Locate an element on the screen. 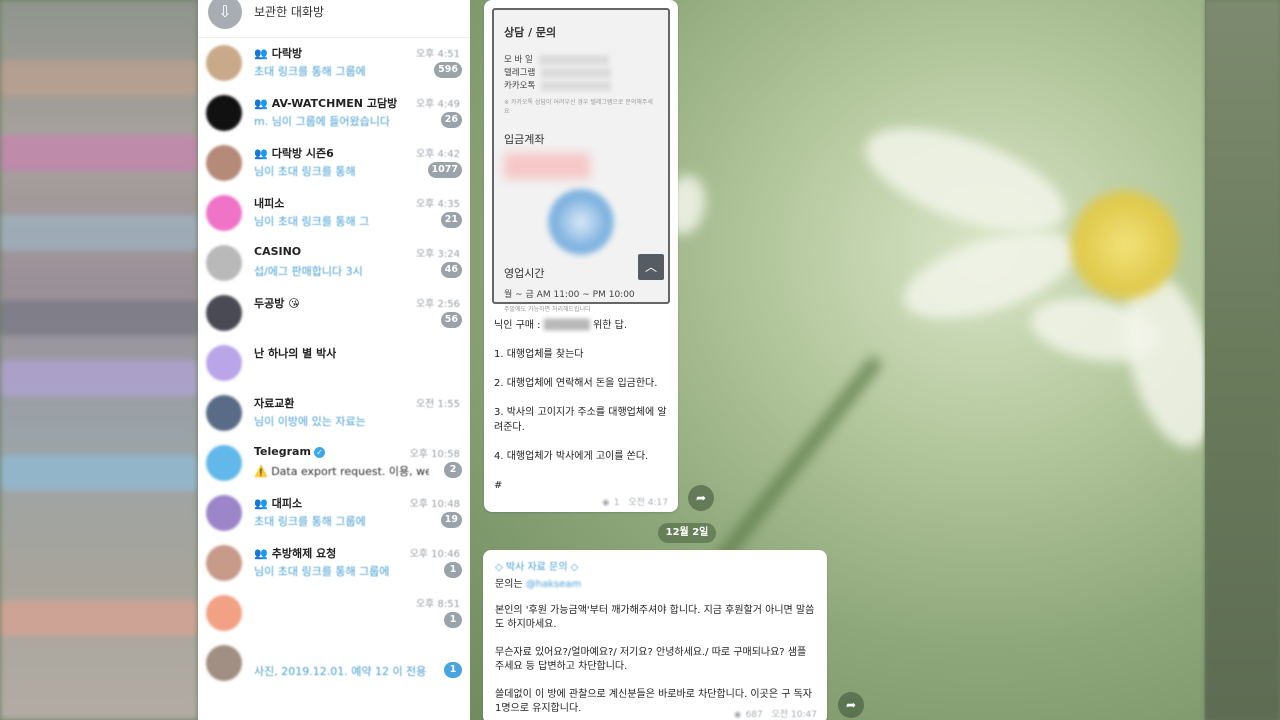  chat-item-body: 사진, 2019.12.01. 예약 12 이 전용 1 사이 1 is located at coordinates (358, 663).